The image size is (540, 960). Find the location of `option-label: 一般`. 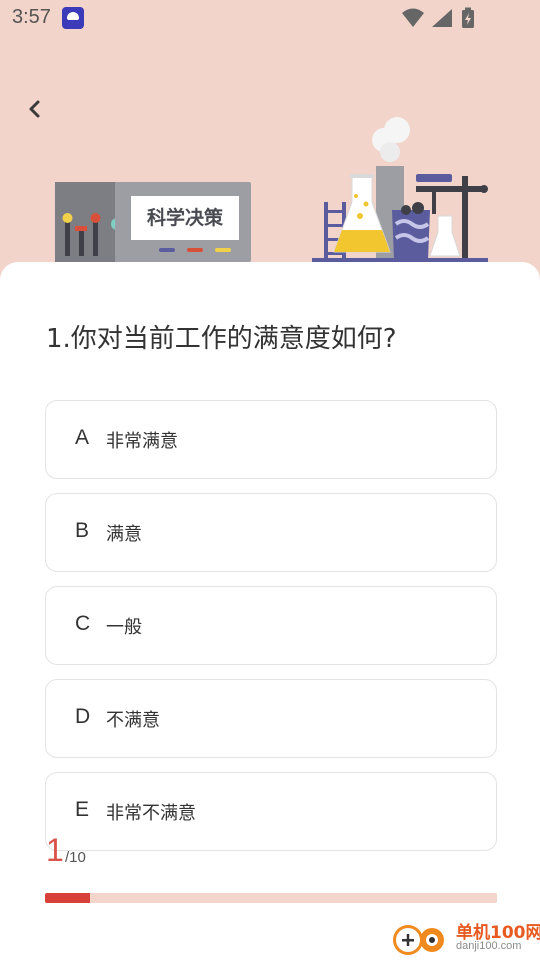

option-label: 一般 is located at coordinates (124, 627).